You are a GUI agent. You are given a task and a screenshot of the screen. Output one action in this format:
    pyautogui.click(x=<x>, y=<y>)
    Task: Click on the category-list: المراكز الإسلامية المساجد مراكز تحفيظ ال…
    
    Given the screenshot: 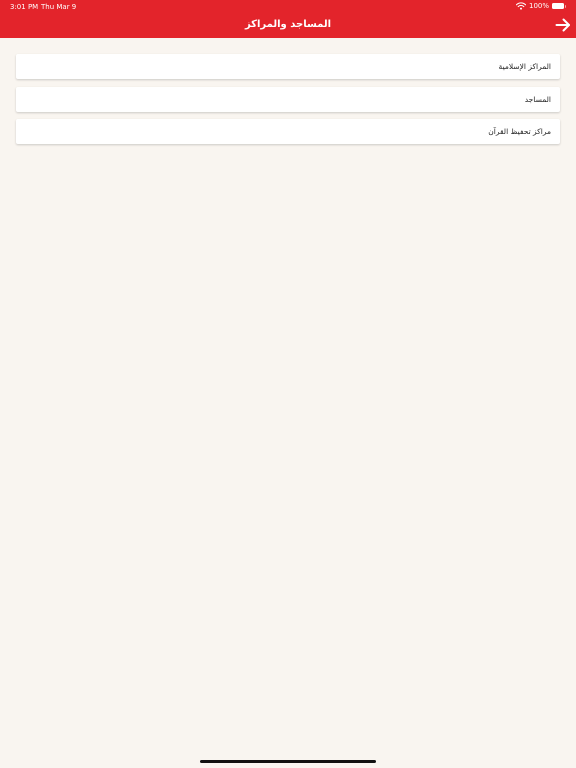 What is the action you would take?
    pyautogui.click(x=288, y=103)
    